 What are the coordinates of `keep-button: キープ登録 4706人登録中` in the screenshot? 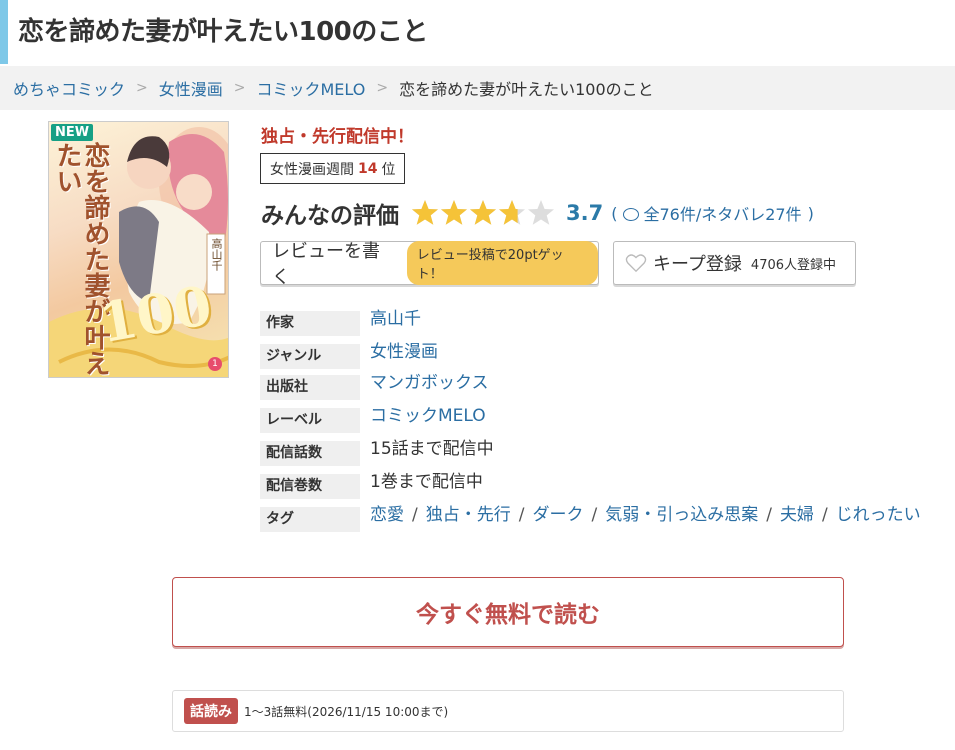 It's located at (734, 263).